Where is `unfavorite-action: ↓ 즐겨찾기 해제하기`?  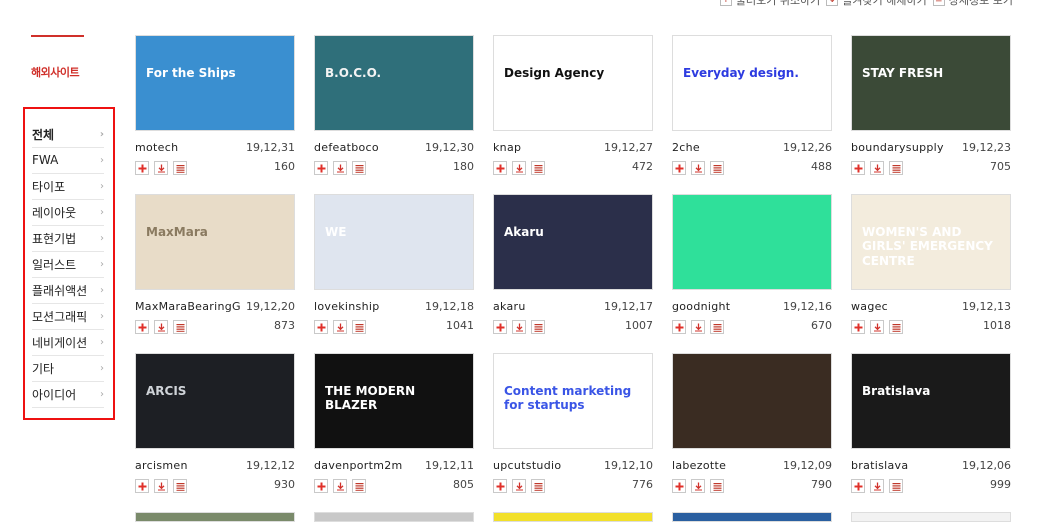 unfavorite-action: ↓ 즐겨찾기 해제하기 is located at coordinates (876, 4).